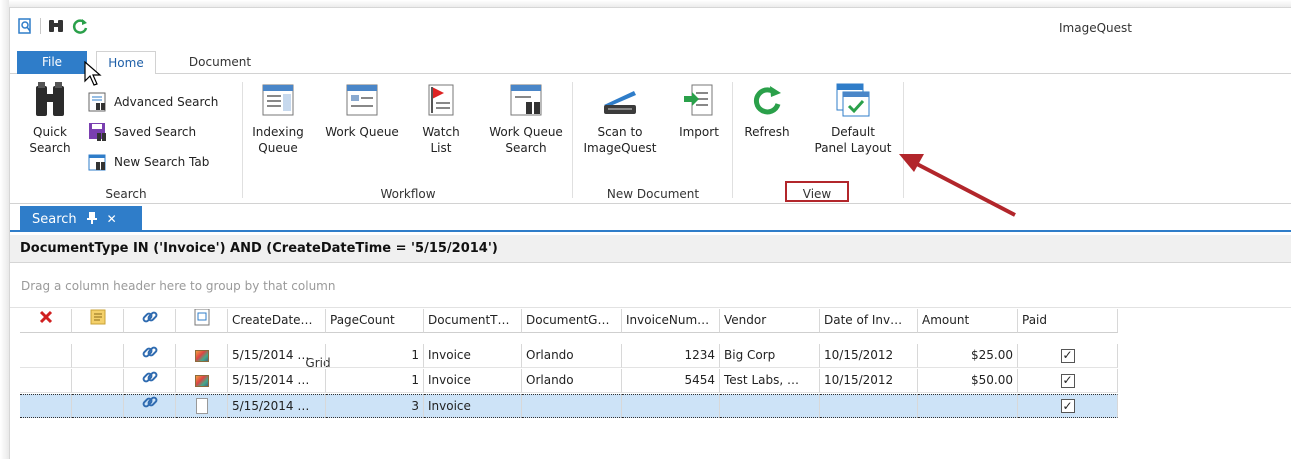  What do you see at coordinates (81, 219) in the screenshot?
I see `tab-search: Search ✕` at bounding box center [81, 219].